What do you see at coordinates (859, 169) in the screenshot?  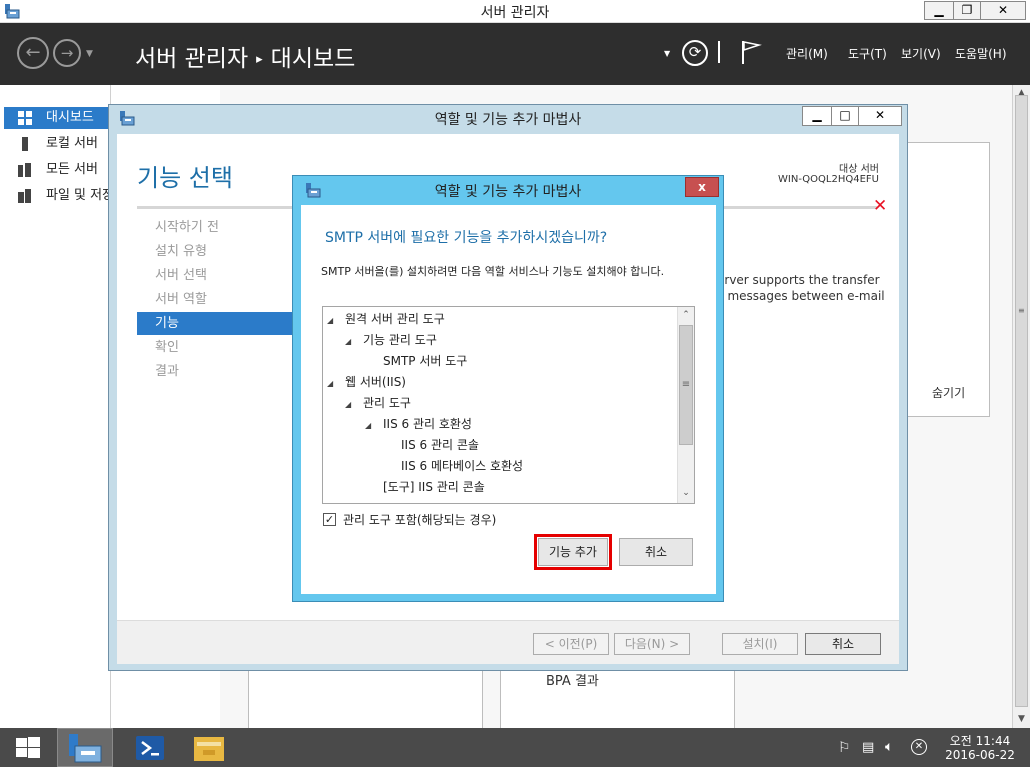 I see `target-server-label: 대상 서버` at bounding box center [859, 169].